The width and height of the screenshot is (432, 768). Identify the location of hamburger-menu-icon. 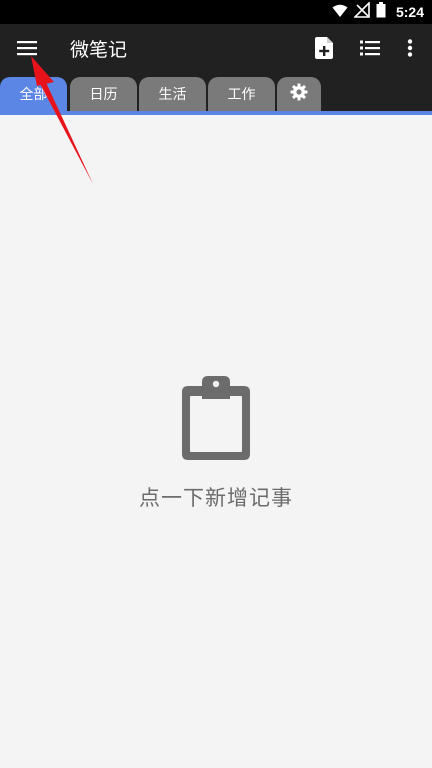
(27, 50).